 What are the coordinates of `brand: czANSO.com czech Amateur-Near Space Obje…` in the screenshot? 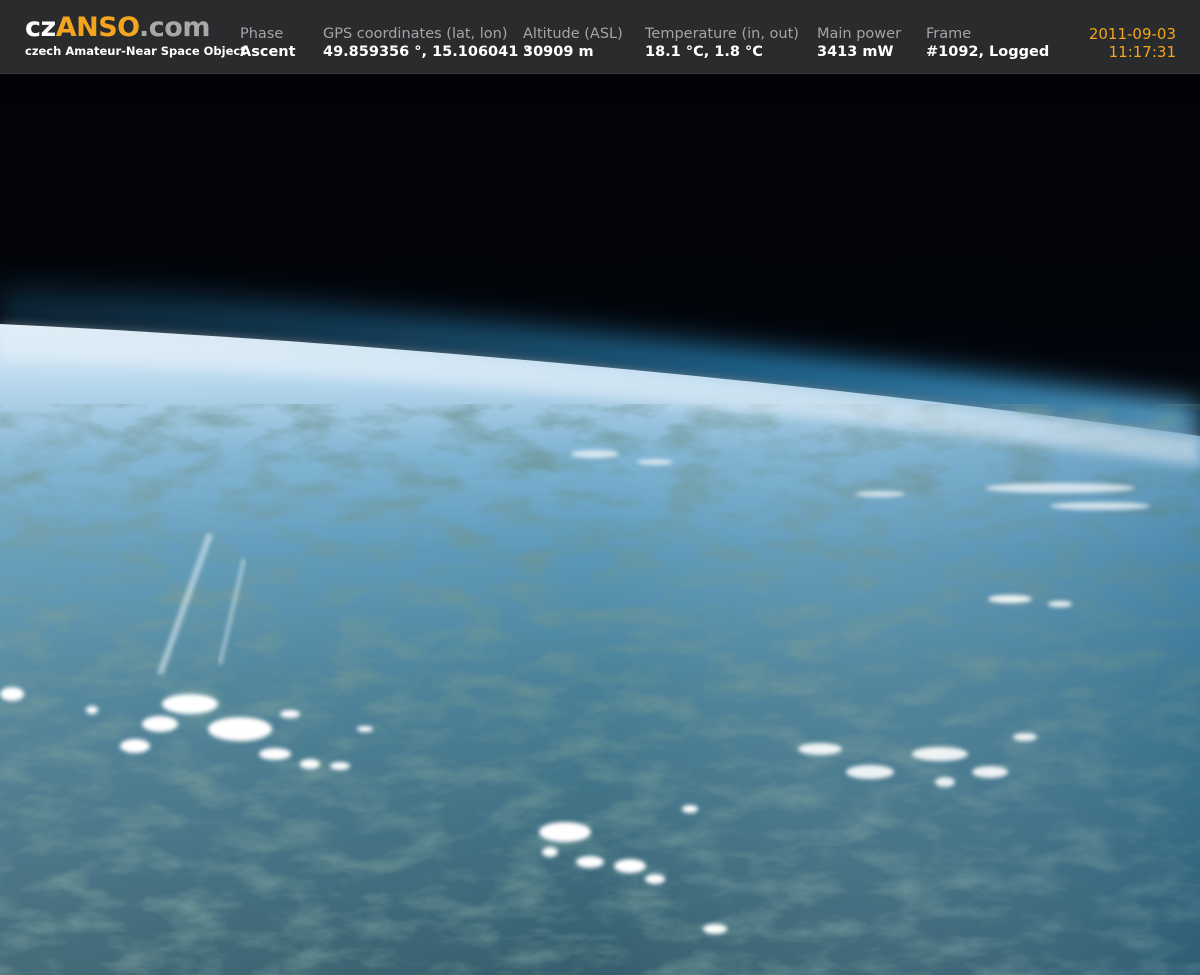 It's located at (135, 36).